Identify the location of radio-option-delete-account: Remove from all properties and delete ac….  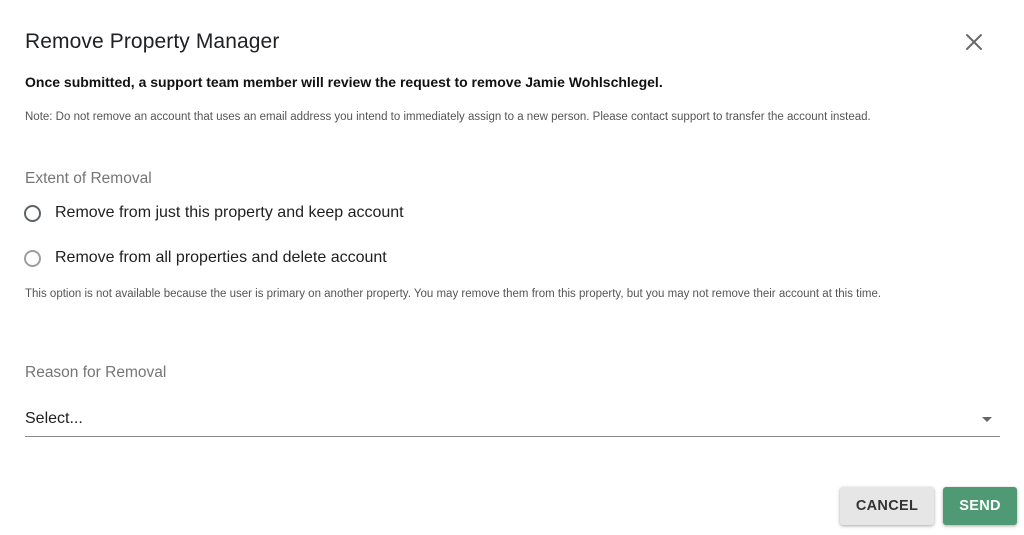
(205, 258).